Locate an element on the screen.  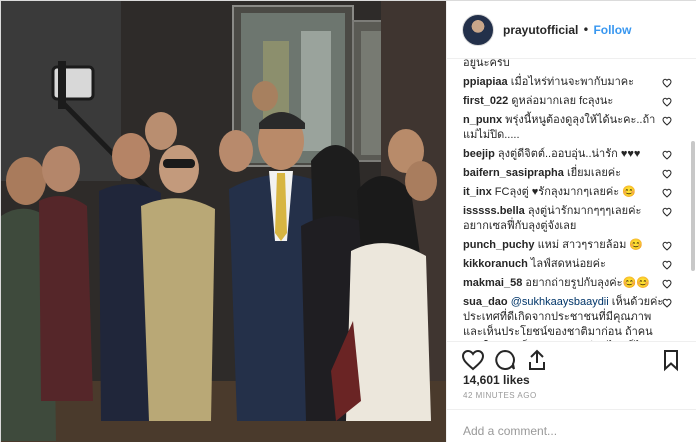
avatar is located at coordinates (478, 29).